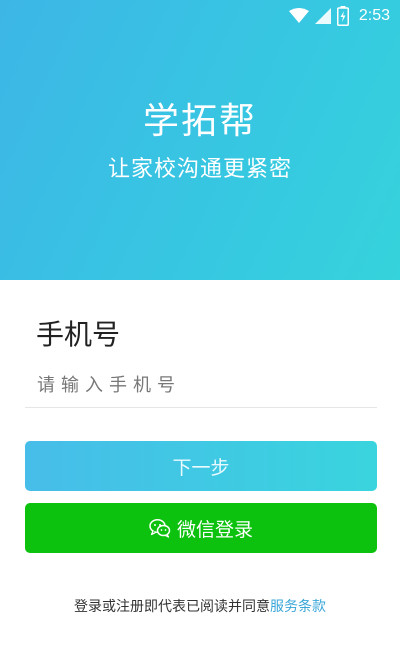 Image resolution: width=400 pixels, height=661 pixels. What do you see at coordinates (298, 16) in the screenshot?
I see `wifi-icon` at bounding box center [298, 16].